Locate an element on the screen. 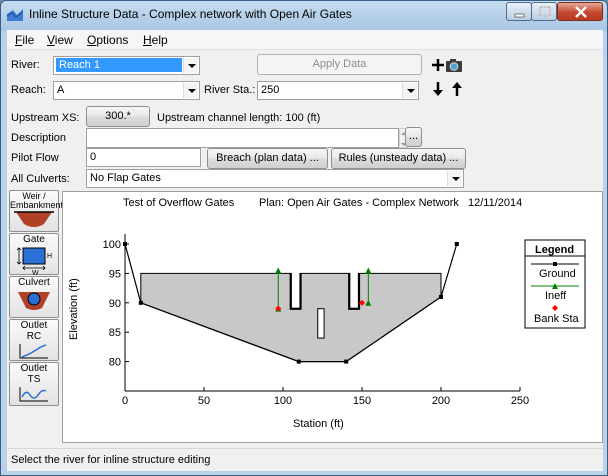 This screenshot has height=476, width=608. gate-interior-opening is located at coordinates (321, 323).